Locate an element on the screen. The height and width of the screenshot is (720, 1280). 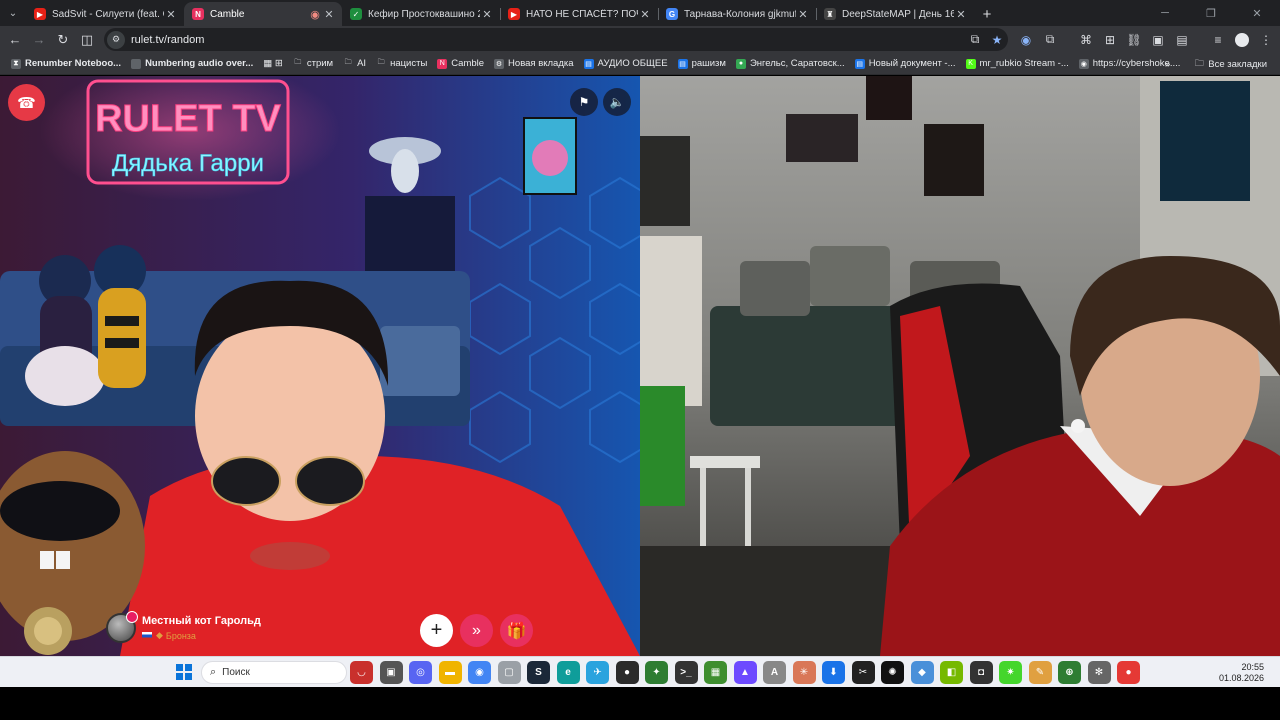
taskbar-search: ⌕ Поиск is located at coordinates (274, 672).